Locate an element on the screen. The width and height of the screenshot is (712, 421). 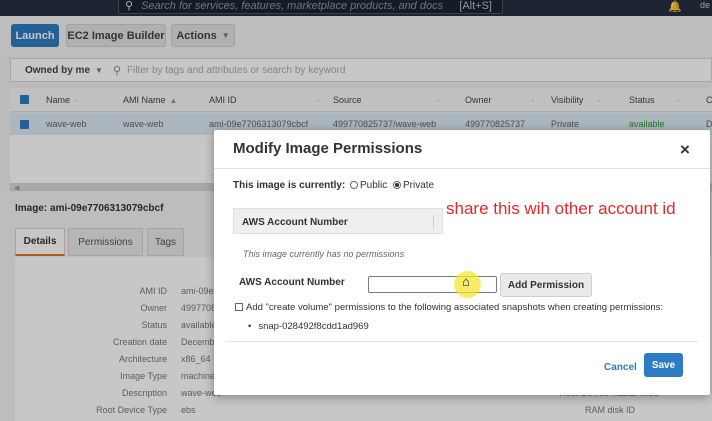
no-permissions-text: This image currently has no permissions is located at coordinates (324, 254).